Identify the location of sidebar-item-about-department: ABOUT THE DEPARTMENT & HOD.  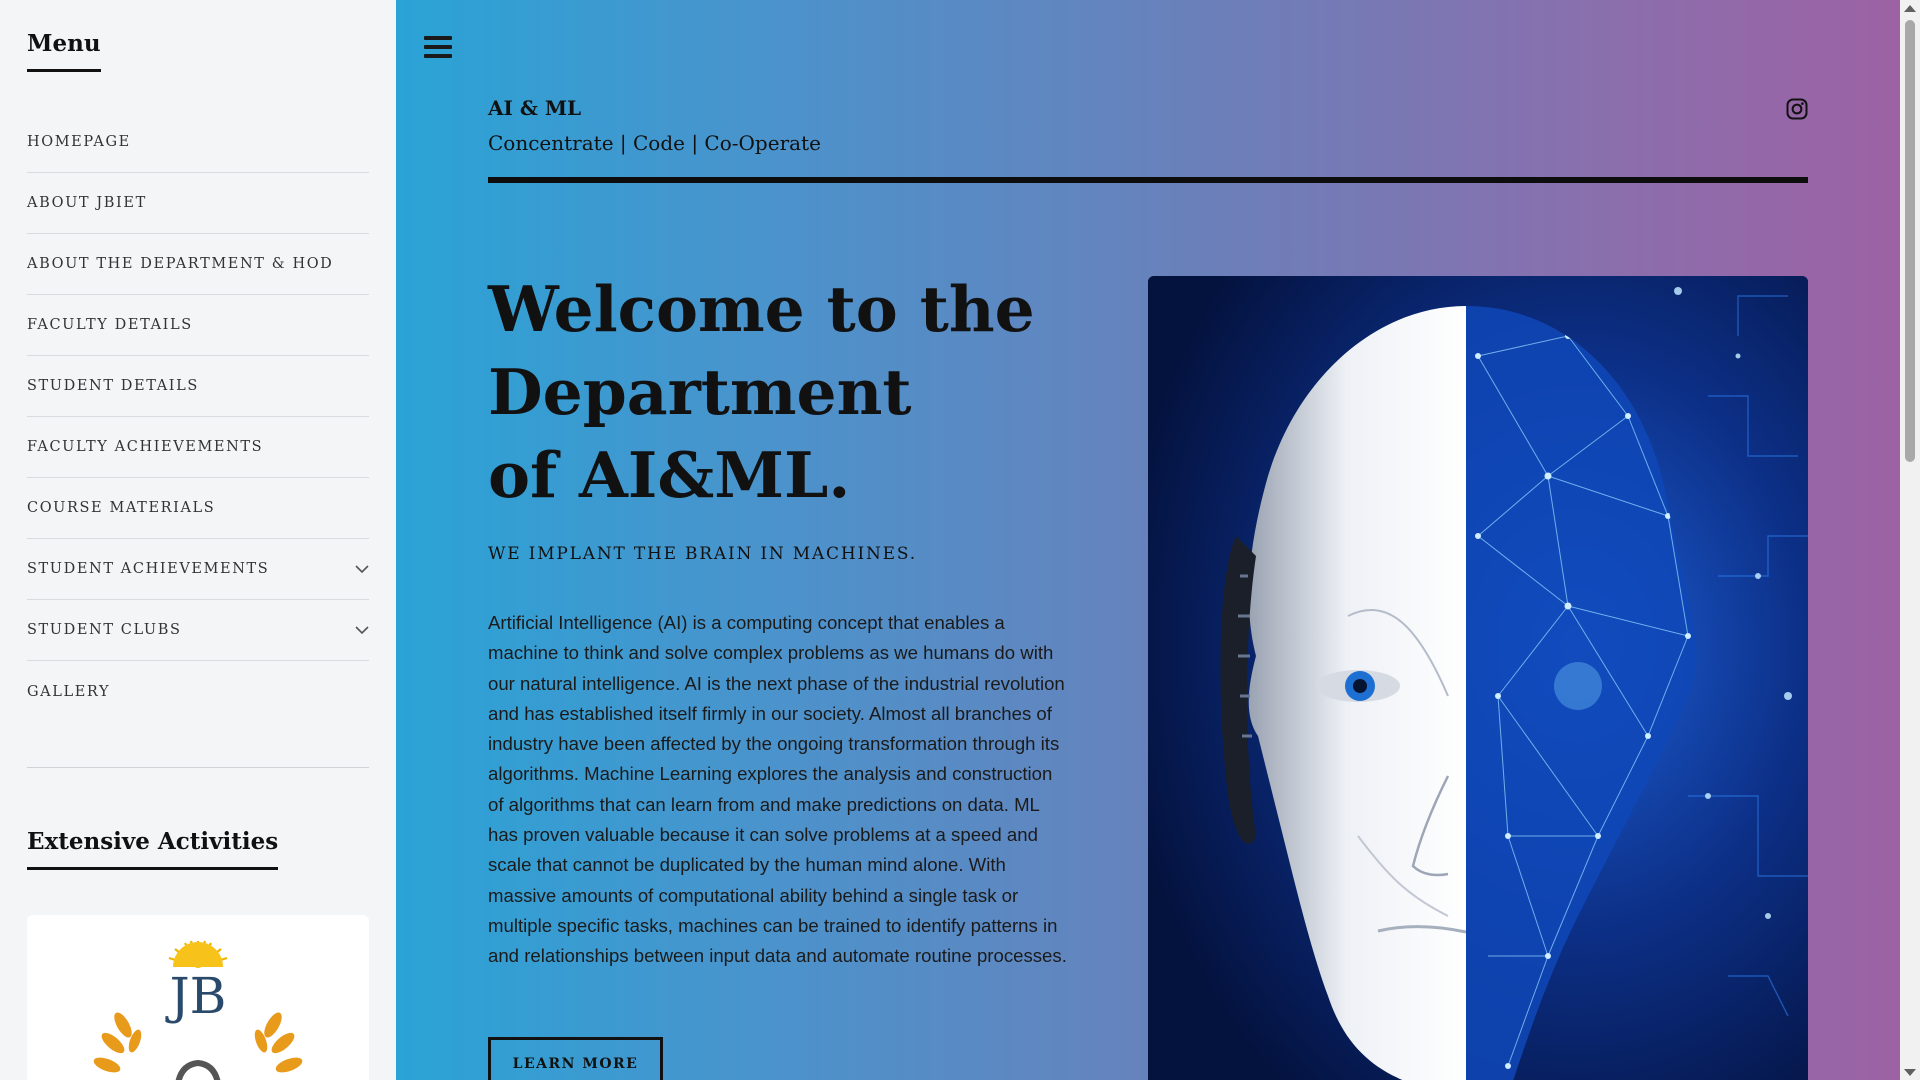
(198, 264).